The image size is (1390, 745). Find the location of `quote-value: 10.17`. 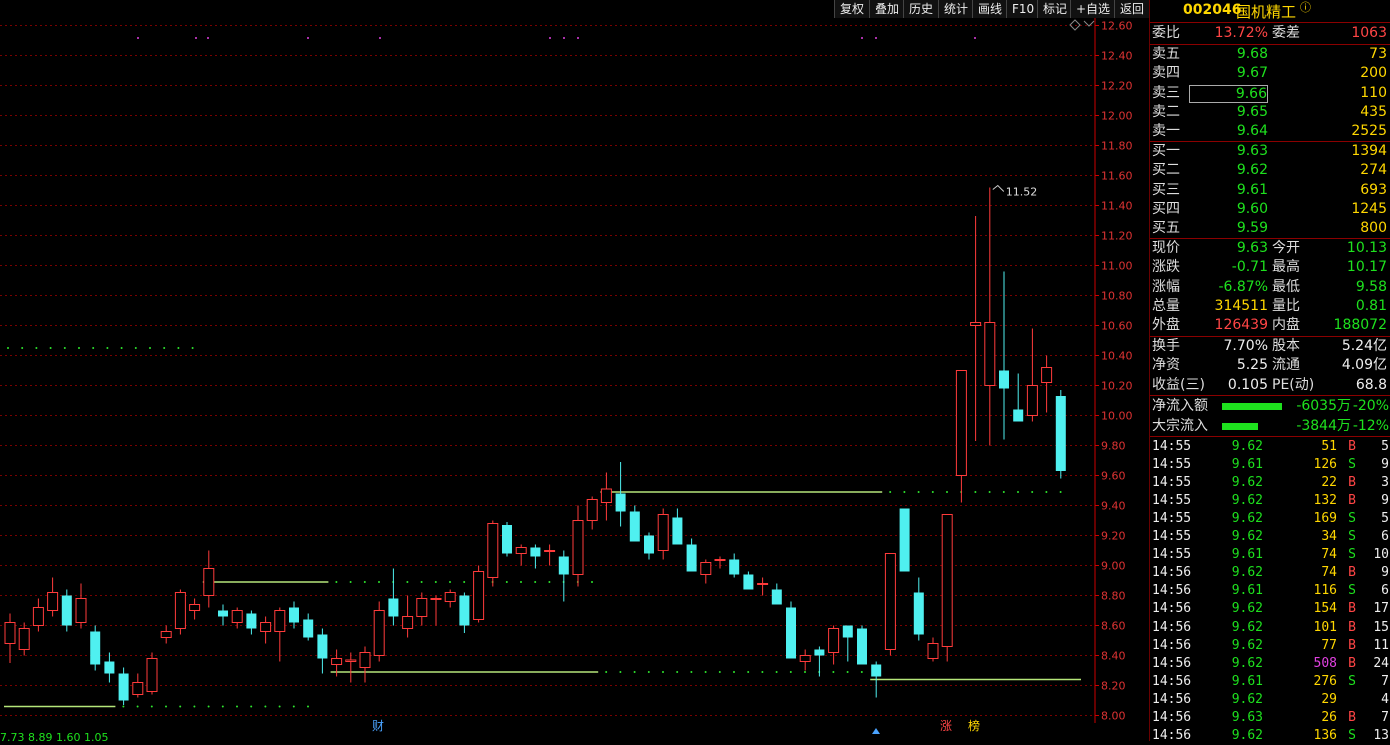

quote-value: 10.17 is located at coordinates (1366, 267).